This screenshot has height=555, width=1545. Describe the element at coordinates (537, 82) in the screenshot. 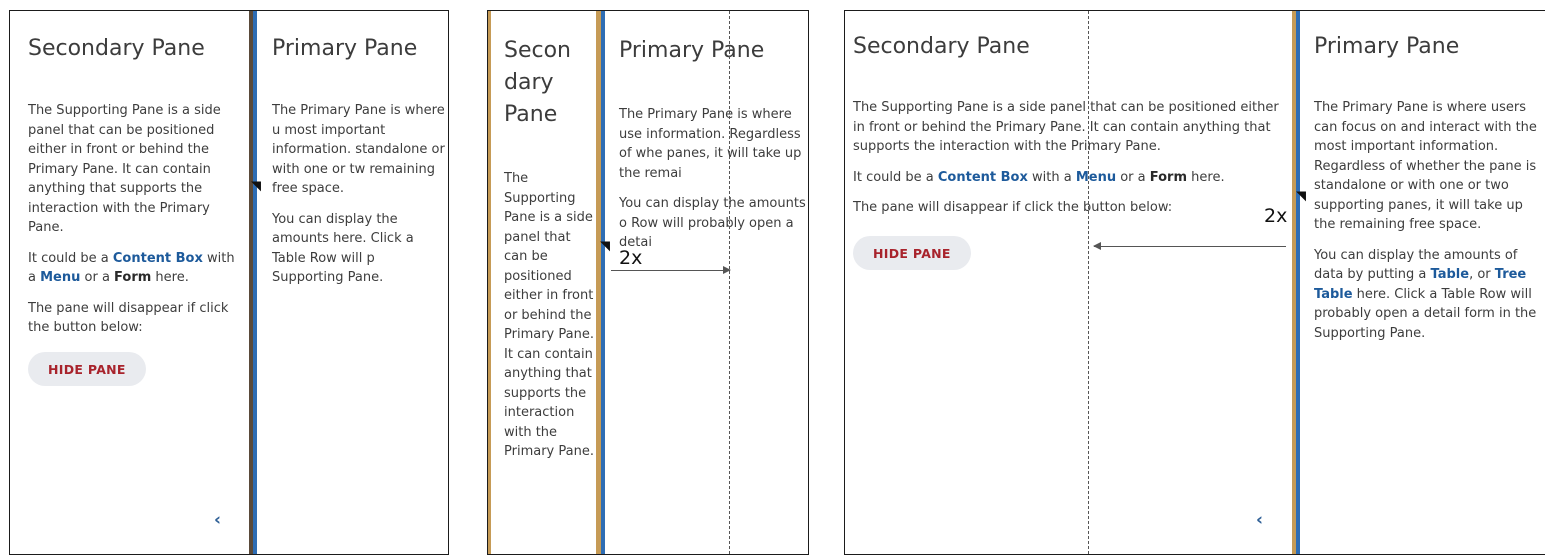

I see `secondary-pane-title: Secon dary Pane` at that location.